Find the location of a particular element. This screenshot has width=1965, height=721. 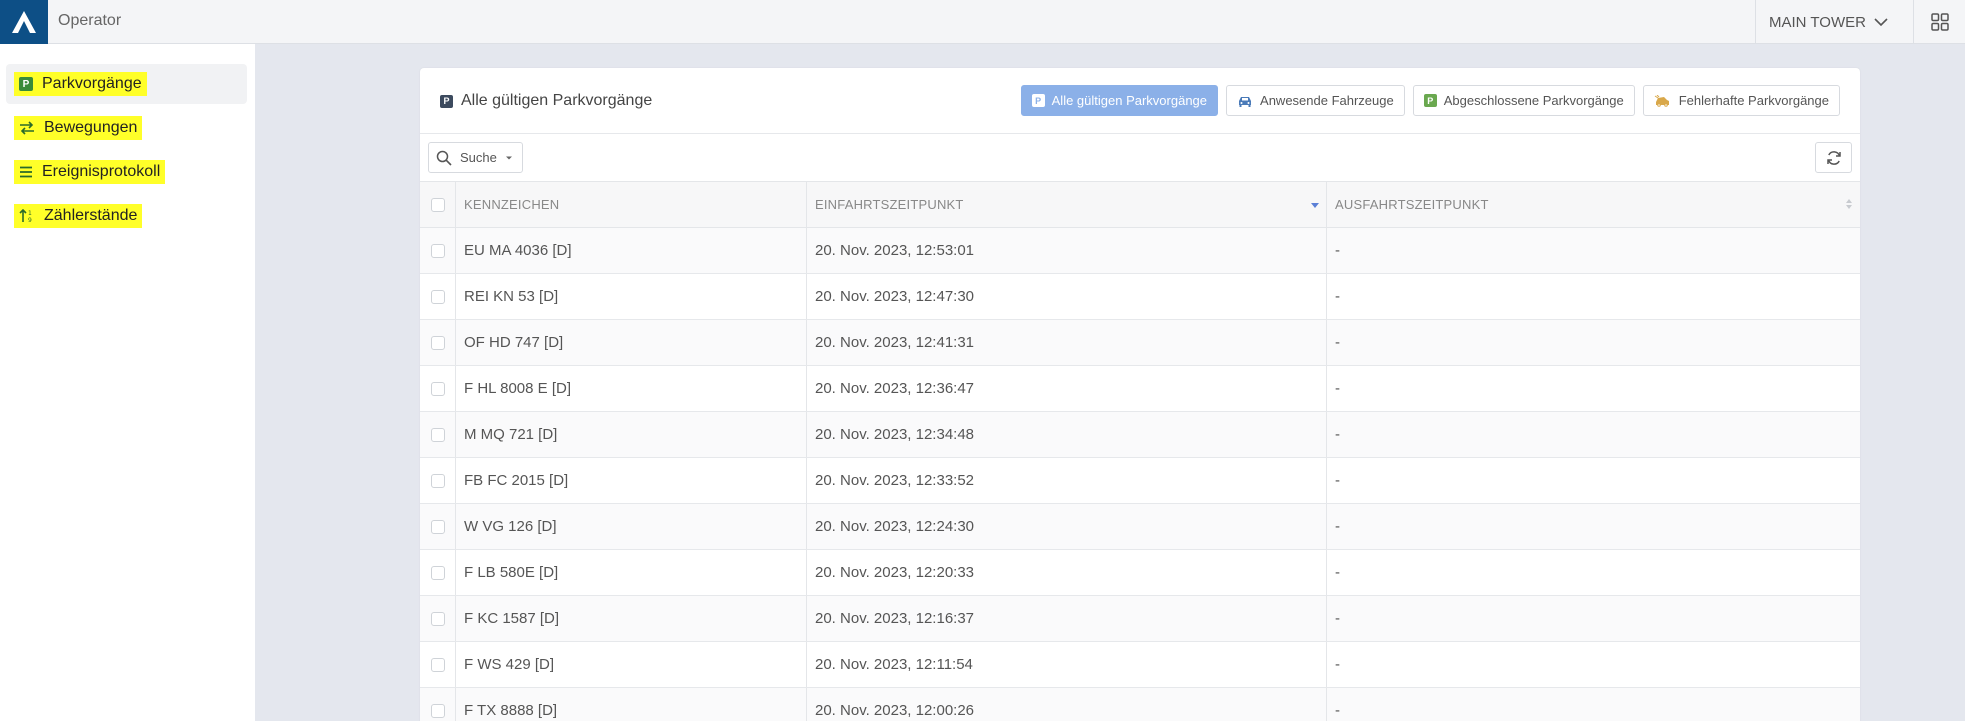

table-row: F LB 580E [D] 20. Nov. 2023, 12:20:33- is located at coordinates (1140, 573).